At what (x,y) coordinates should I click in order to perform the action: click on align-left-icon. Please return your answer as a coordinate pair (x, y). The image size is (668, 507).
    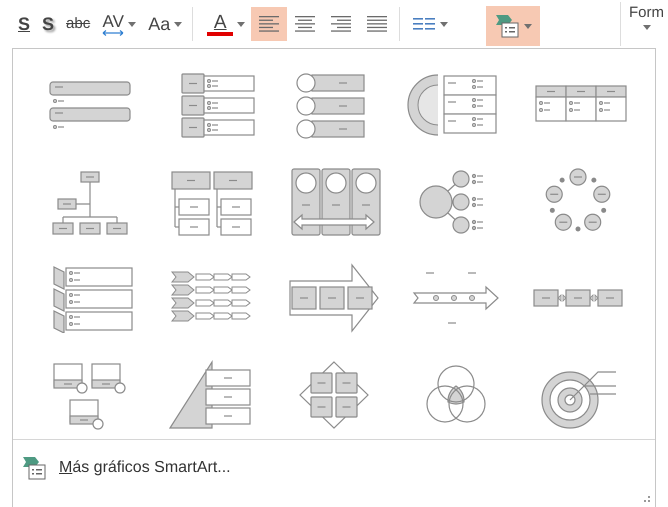
    Looking at the image, I should click on (269, 24).